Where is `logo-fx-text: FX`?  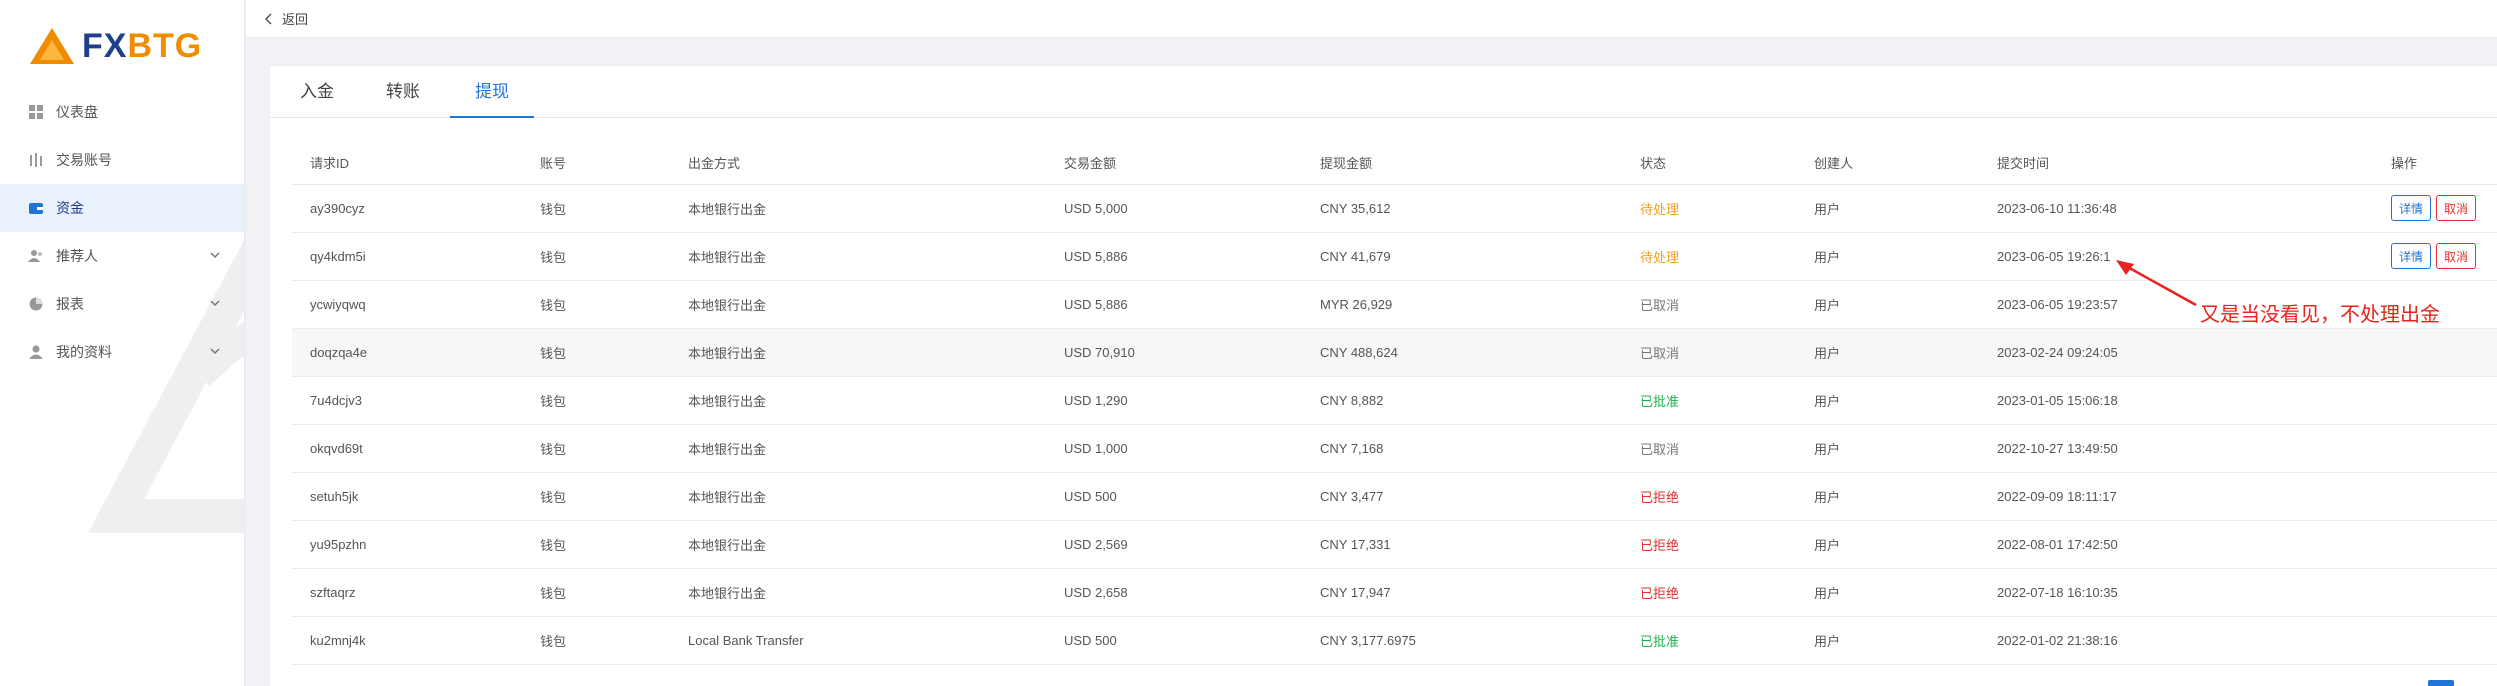 logo-fx-text: FX is located at coordinates (105, 45).